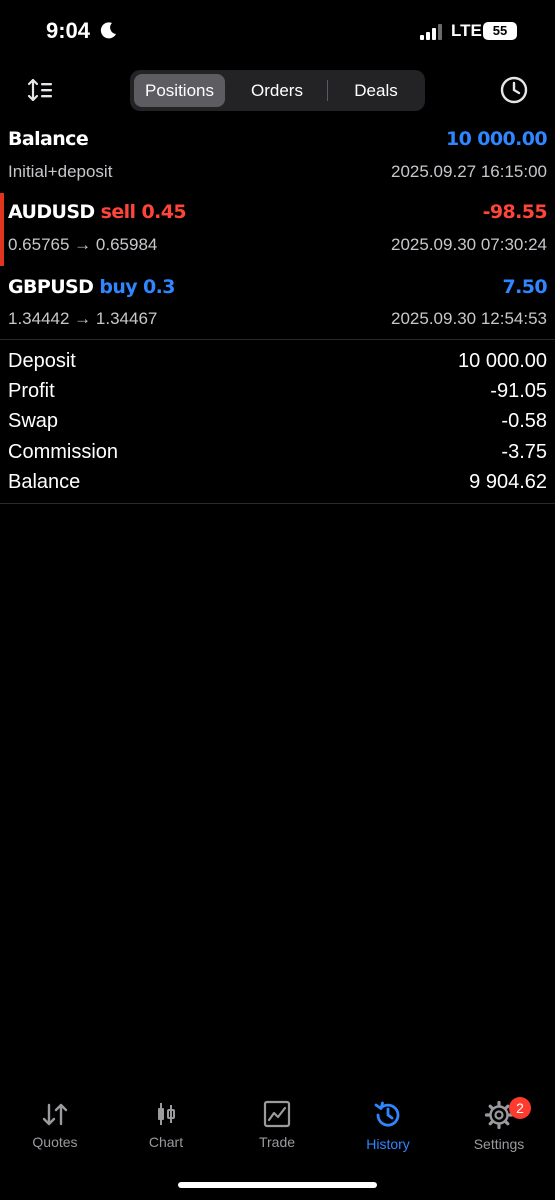  I want to click on tab-orders: Orders, so click(277, 90).